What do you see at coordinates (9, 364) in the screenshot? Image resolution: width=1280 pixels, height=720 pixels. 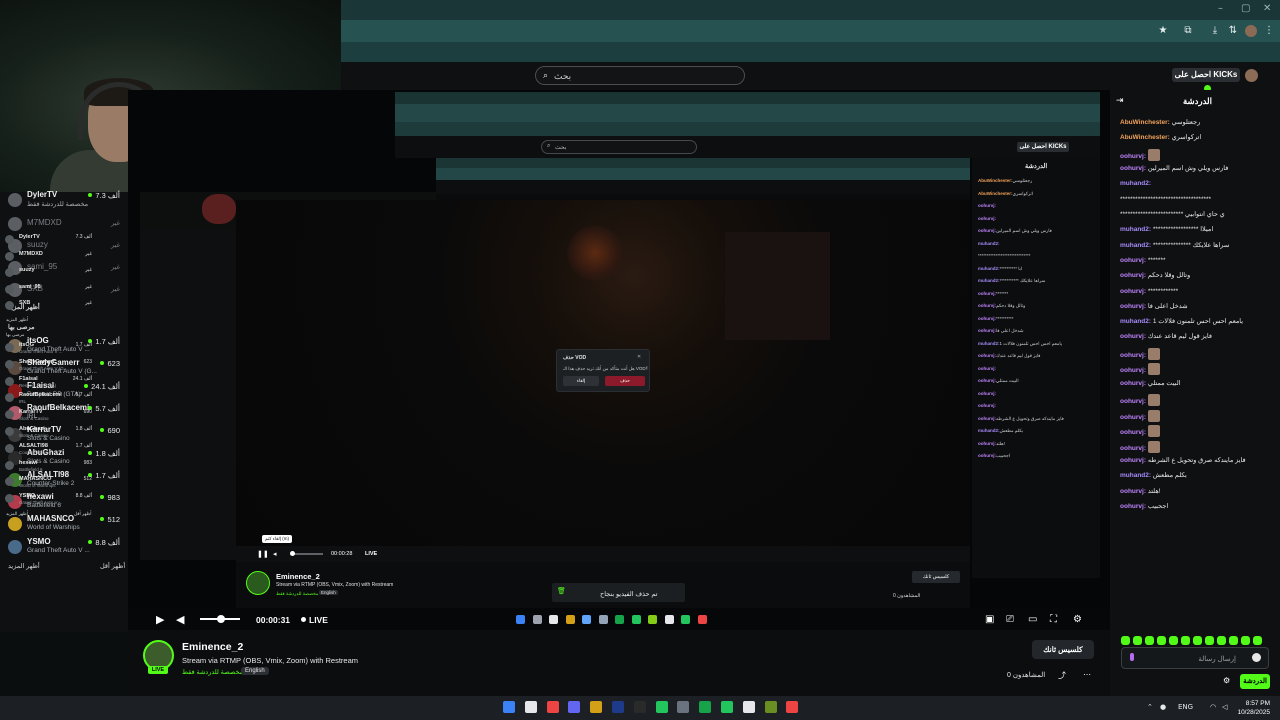 I see `nested-channel-avatar` at bounding box center [9, 364].